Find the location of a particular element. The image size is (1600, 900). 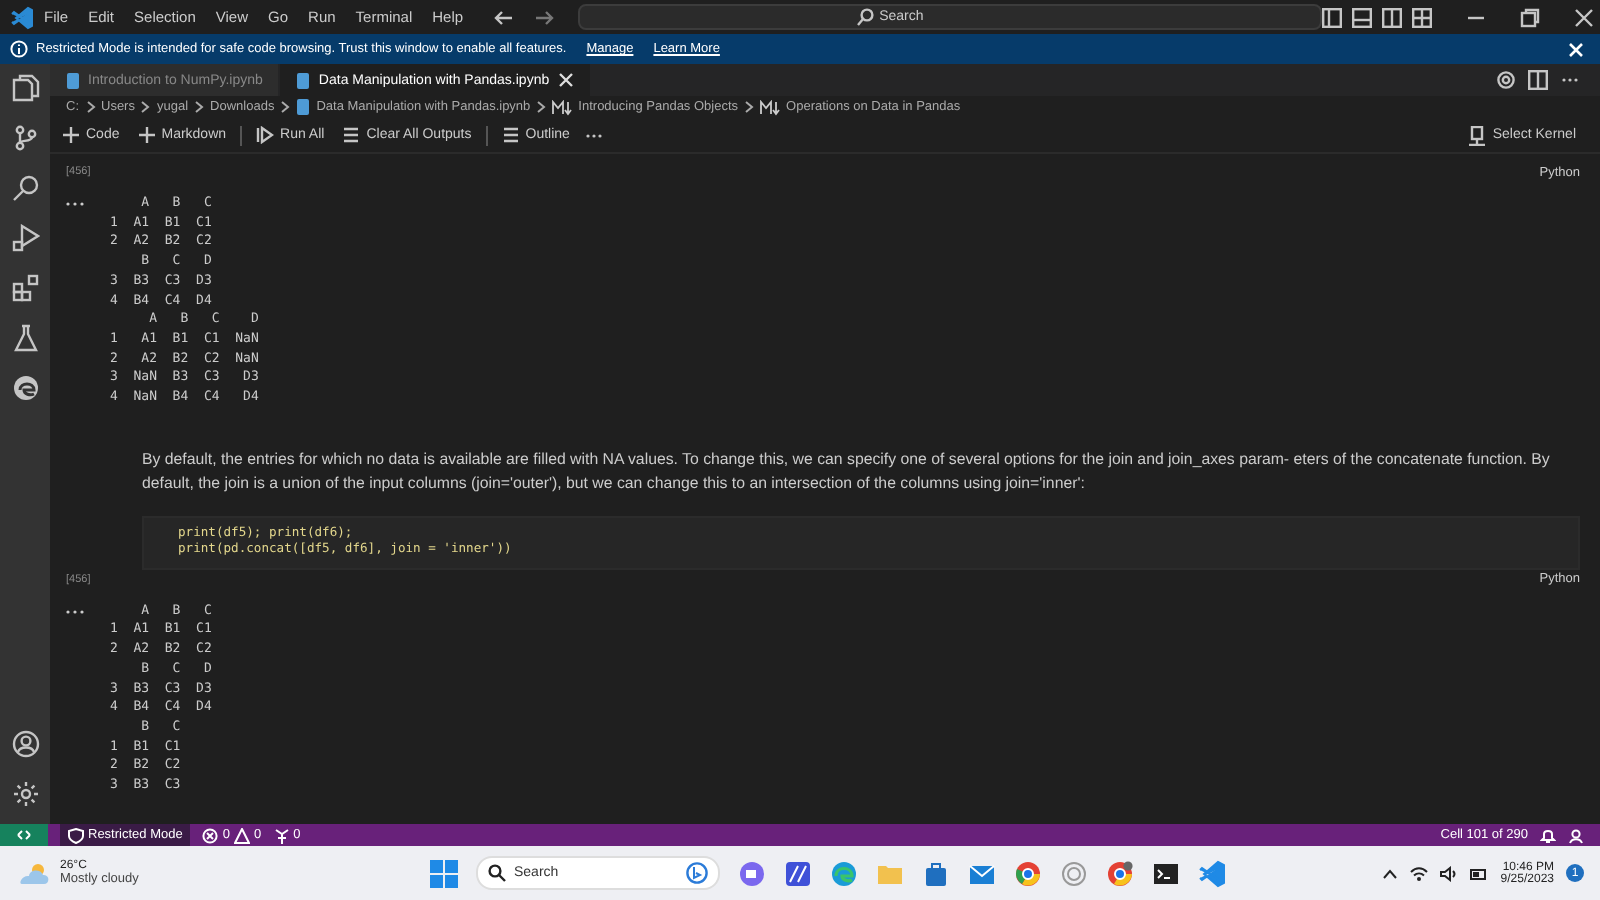

run-debug-icon is located at coordinates (25, 238).